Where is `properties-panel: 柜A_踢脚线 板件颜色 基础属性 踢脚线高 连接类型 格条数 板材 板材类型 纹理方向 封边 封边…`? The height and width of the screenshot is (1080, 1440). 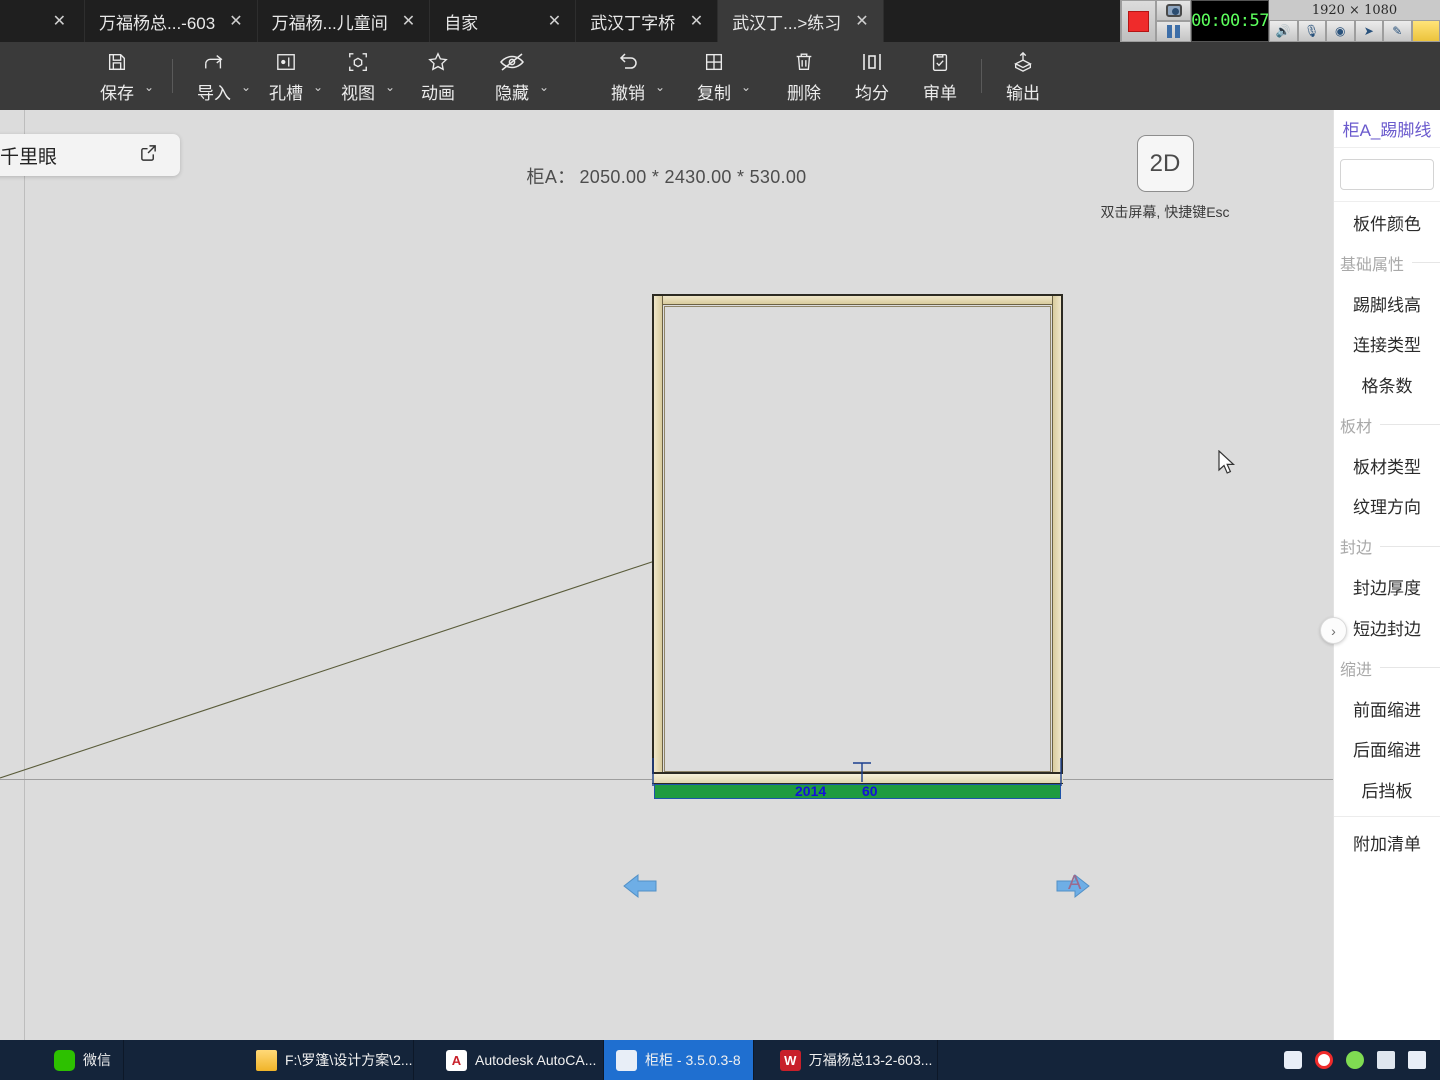
properties-panel: 柜A_踢脚线 板件颜色 基础属性 踢脚线高 连接类型 格条数 板材 板材类型 纹理方向 封边 封边… is located at coordinates (1386, 575).